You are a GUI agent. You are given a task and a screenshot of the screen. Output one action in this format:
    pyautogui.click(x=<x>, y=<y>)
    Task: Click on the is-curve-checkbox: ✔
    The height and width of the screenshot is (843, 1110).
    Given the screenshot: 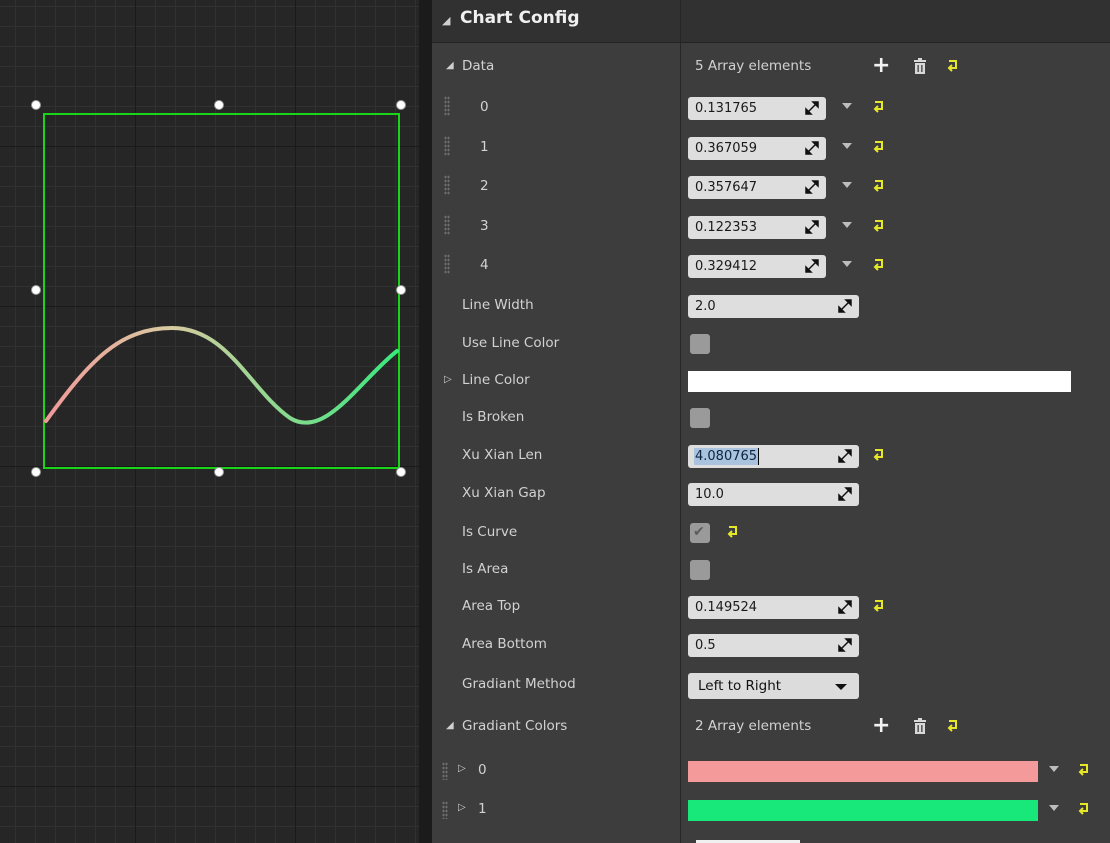 What is the action you would take?
    pyautogui.click(x=700, y=533)
    